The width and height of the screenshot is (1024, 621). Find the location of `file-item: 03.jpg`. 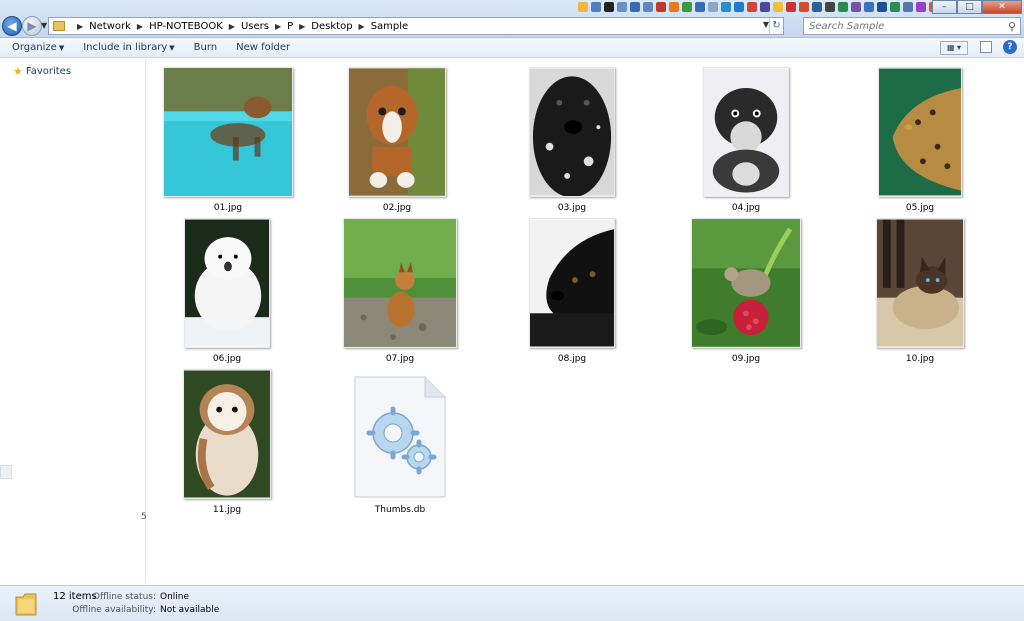

file-item: 03.jpg is located at coordinates (572, 139).